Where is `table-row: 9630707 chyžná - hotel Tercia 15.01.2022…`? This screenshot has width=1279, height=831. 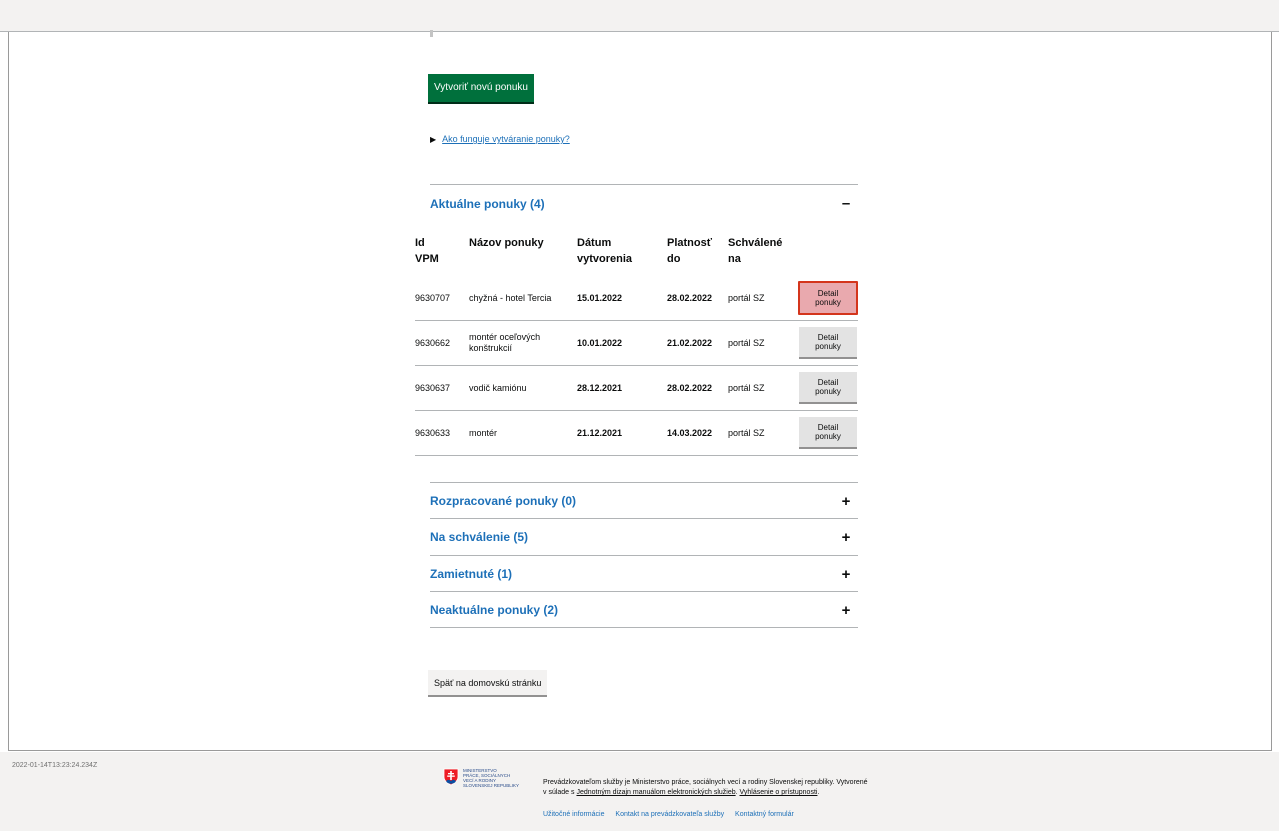 table-row: 9630707 chyžná - hotel Tercia 15.01.2022… is located at coordinates (636, 298).